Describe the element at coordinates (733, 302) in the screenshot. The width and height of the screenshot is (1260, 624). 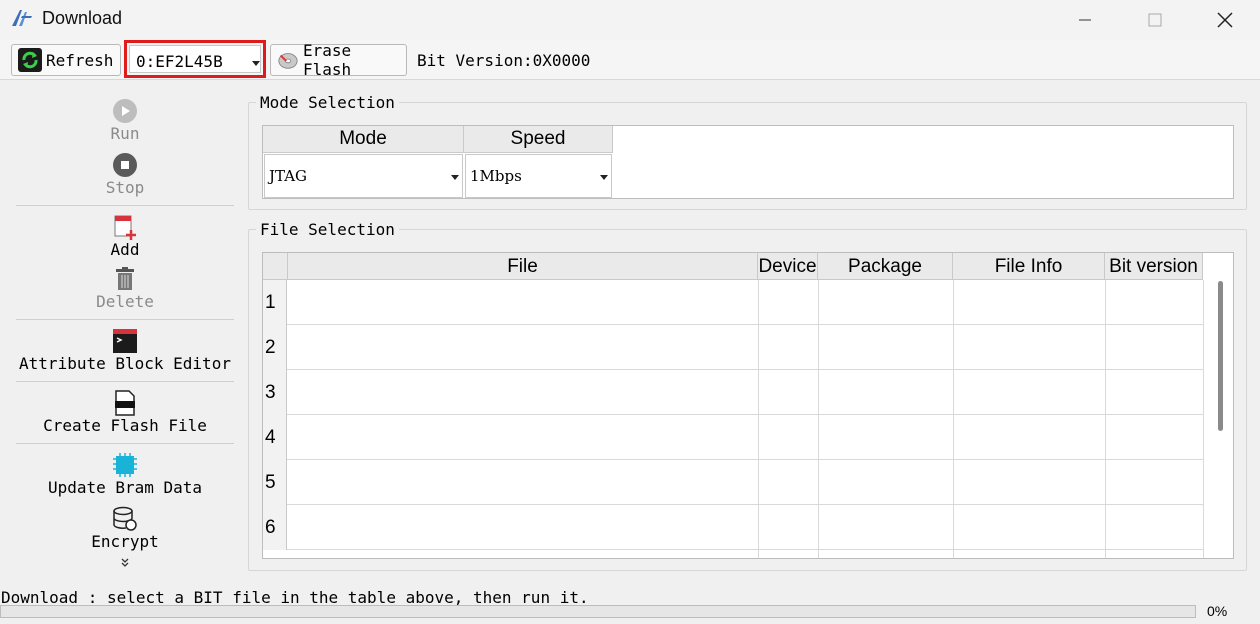
I see `table-row: 1` at that location.